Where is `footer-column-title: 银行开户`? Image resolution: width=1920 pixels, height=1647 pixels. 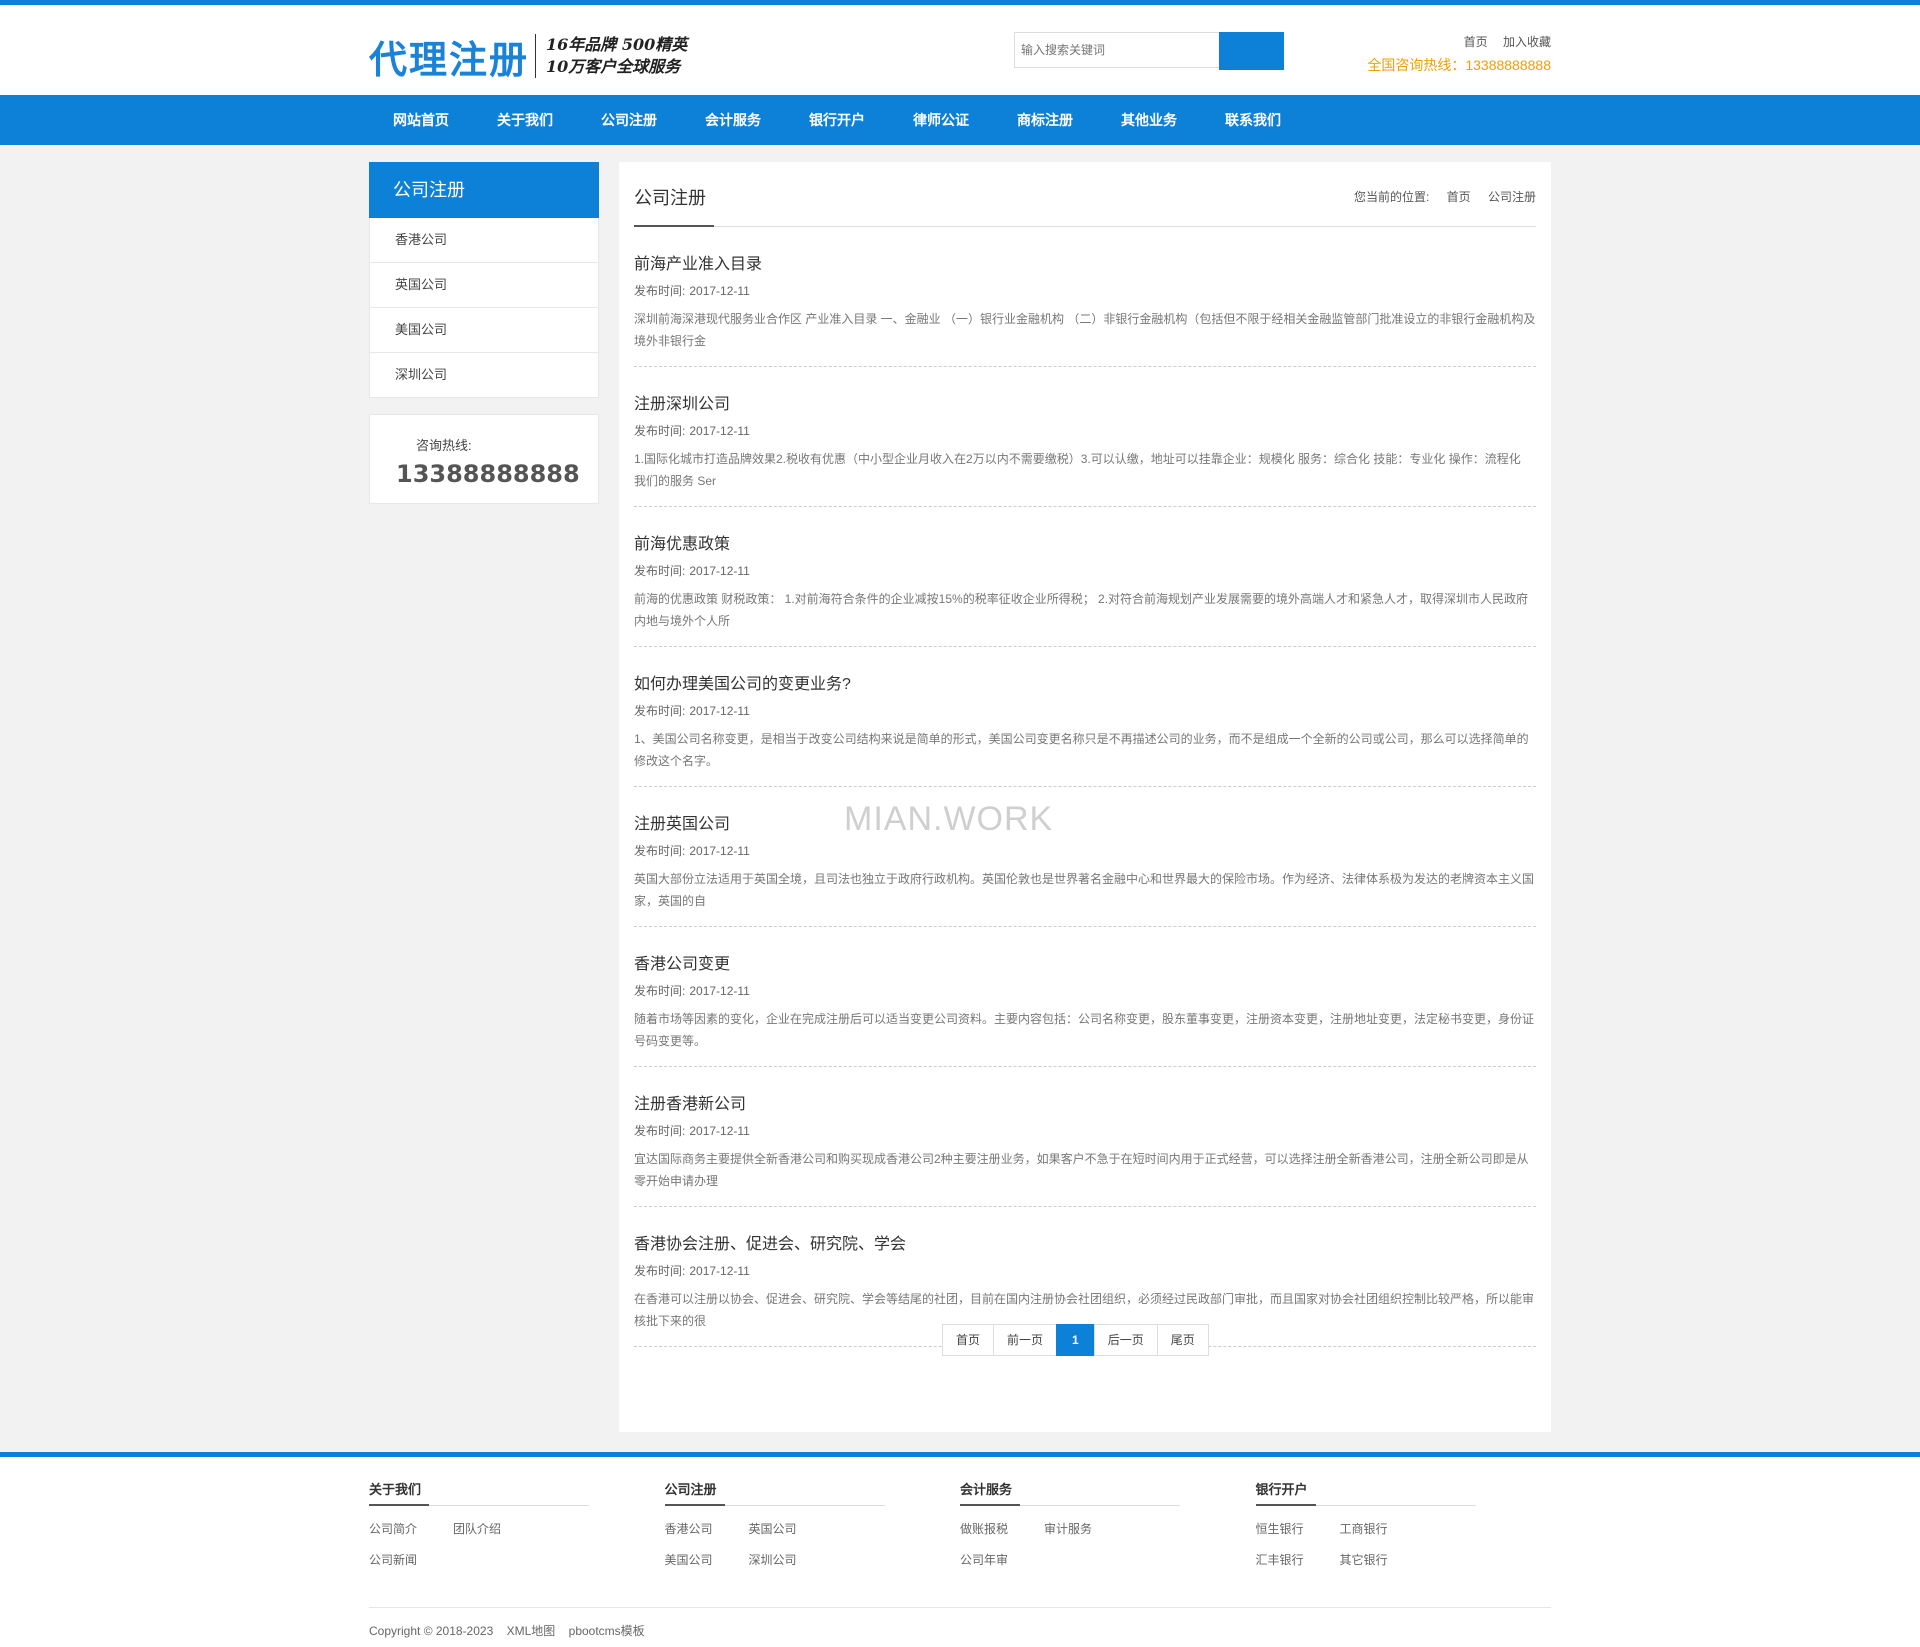
footer-column-title: 银行开户 is located at coordinates (1285, 1492).